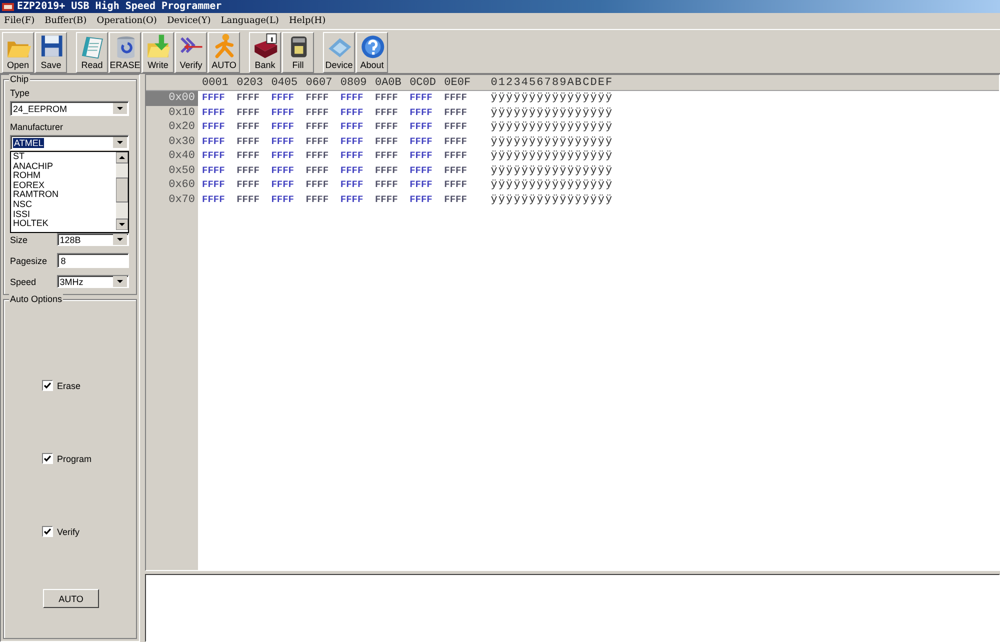  I want to click on dropdown-option: ST, so click(64, 157).